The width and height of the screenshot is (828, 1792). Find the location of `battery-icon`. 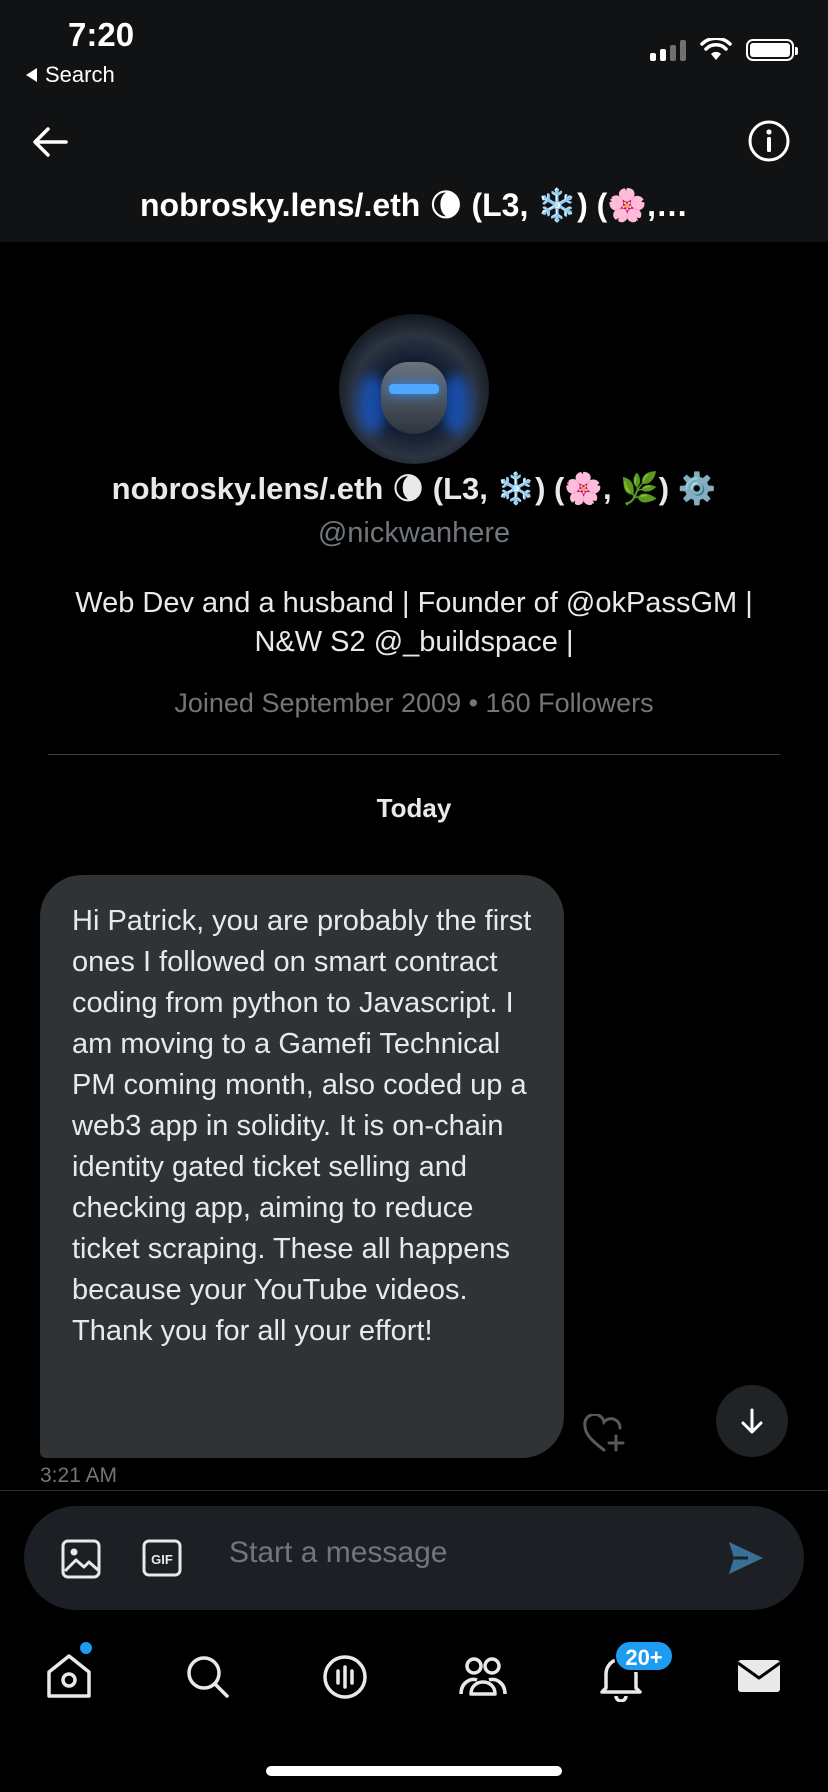

battery-icon is located at coordinates (772, 50).